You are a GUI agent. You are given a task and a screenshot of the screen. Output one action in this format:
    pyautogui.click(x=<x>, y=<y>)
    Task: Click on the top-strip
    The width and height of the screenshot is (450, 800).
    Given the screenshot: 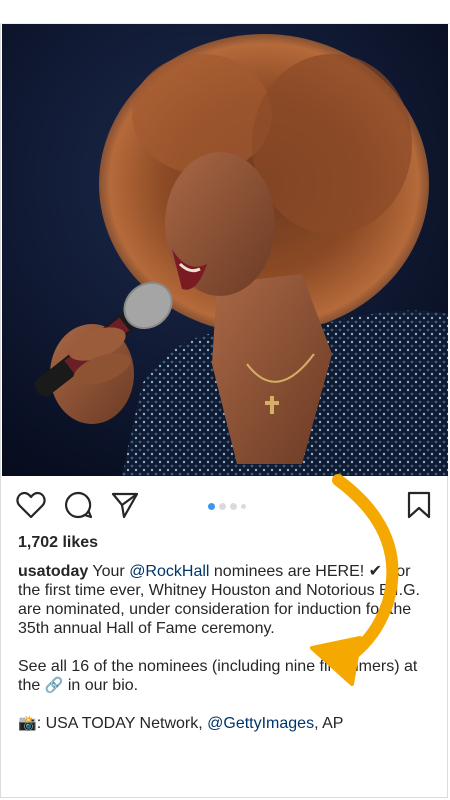 What is the action you would take?
    pyautogui.click(x=225, y=12)
    